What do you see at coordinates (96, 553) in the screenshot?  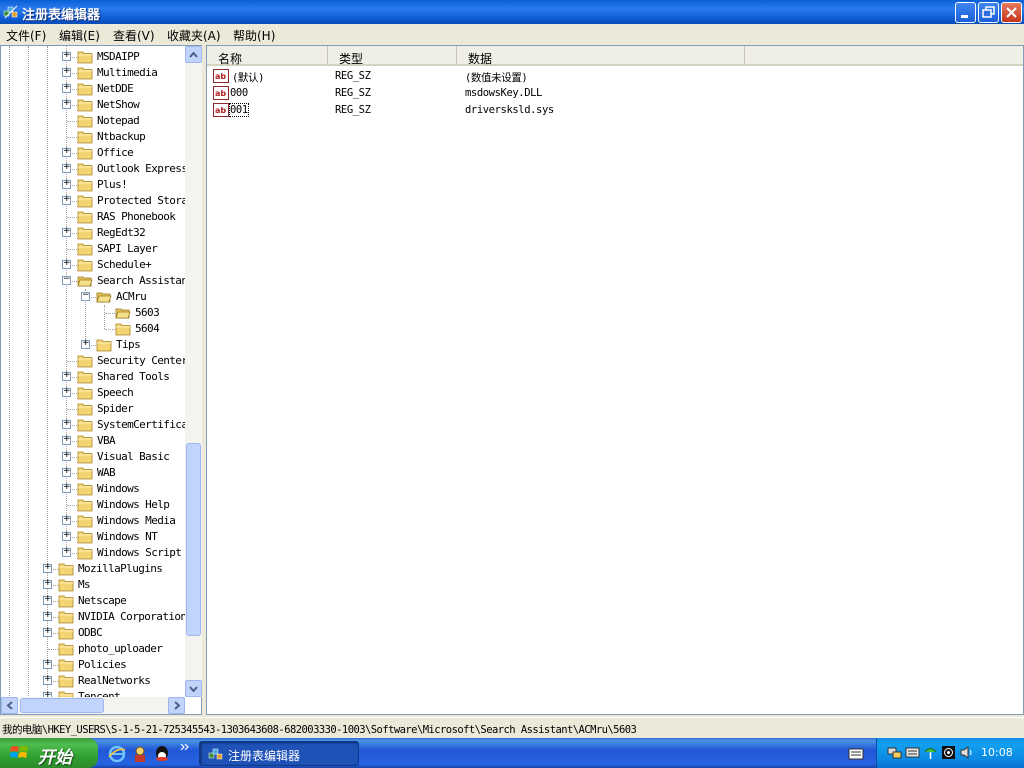 I see `tree-item: + Windows Script` at bounding box center [96, 553].